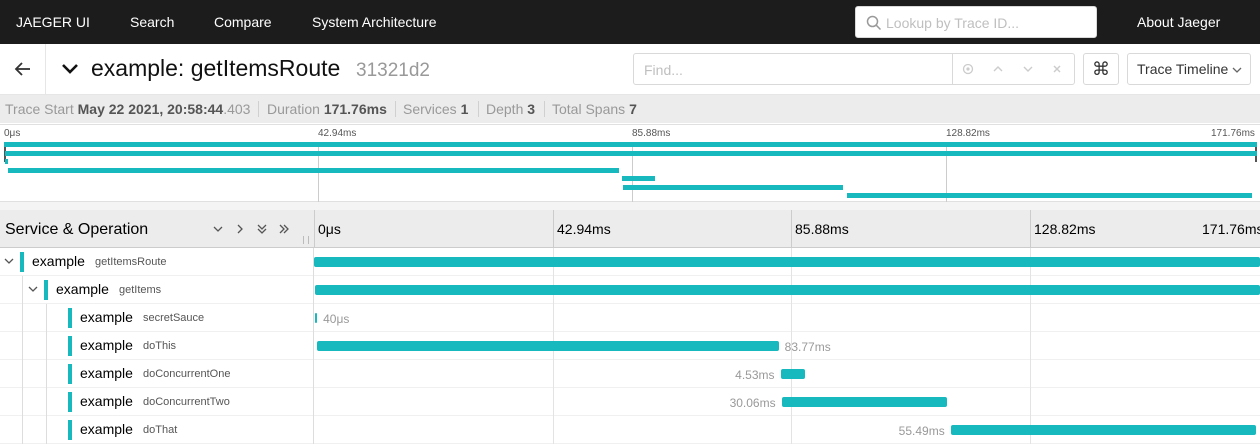  Describe the element at coordinates (630, 430) in the screenshot. I see `span-row: example doThat 55.49ms` at that location.